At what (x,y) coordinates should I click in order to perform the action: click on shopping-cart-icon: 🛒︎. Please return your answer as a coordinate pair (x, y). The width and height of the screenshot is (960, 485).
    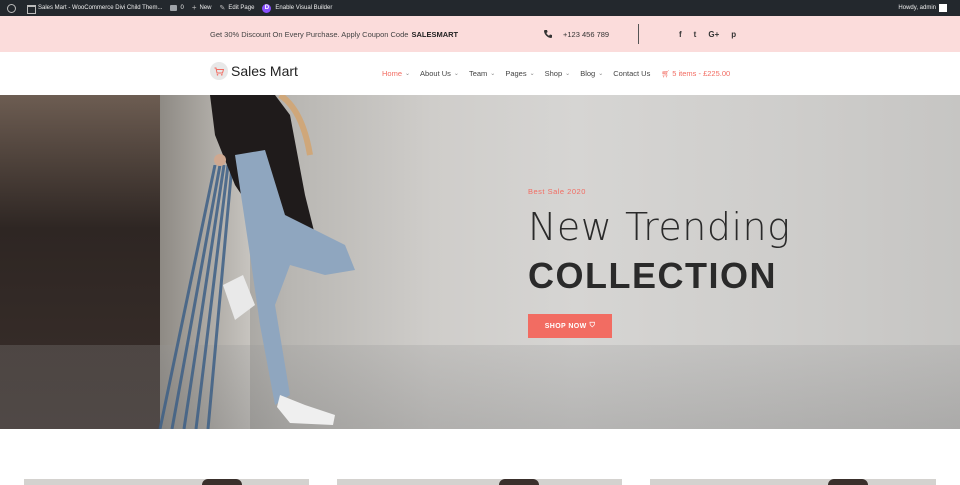
    Looking at the image, I should click on (666, 74).